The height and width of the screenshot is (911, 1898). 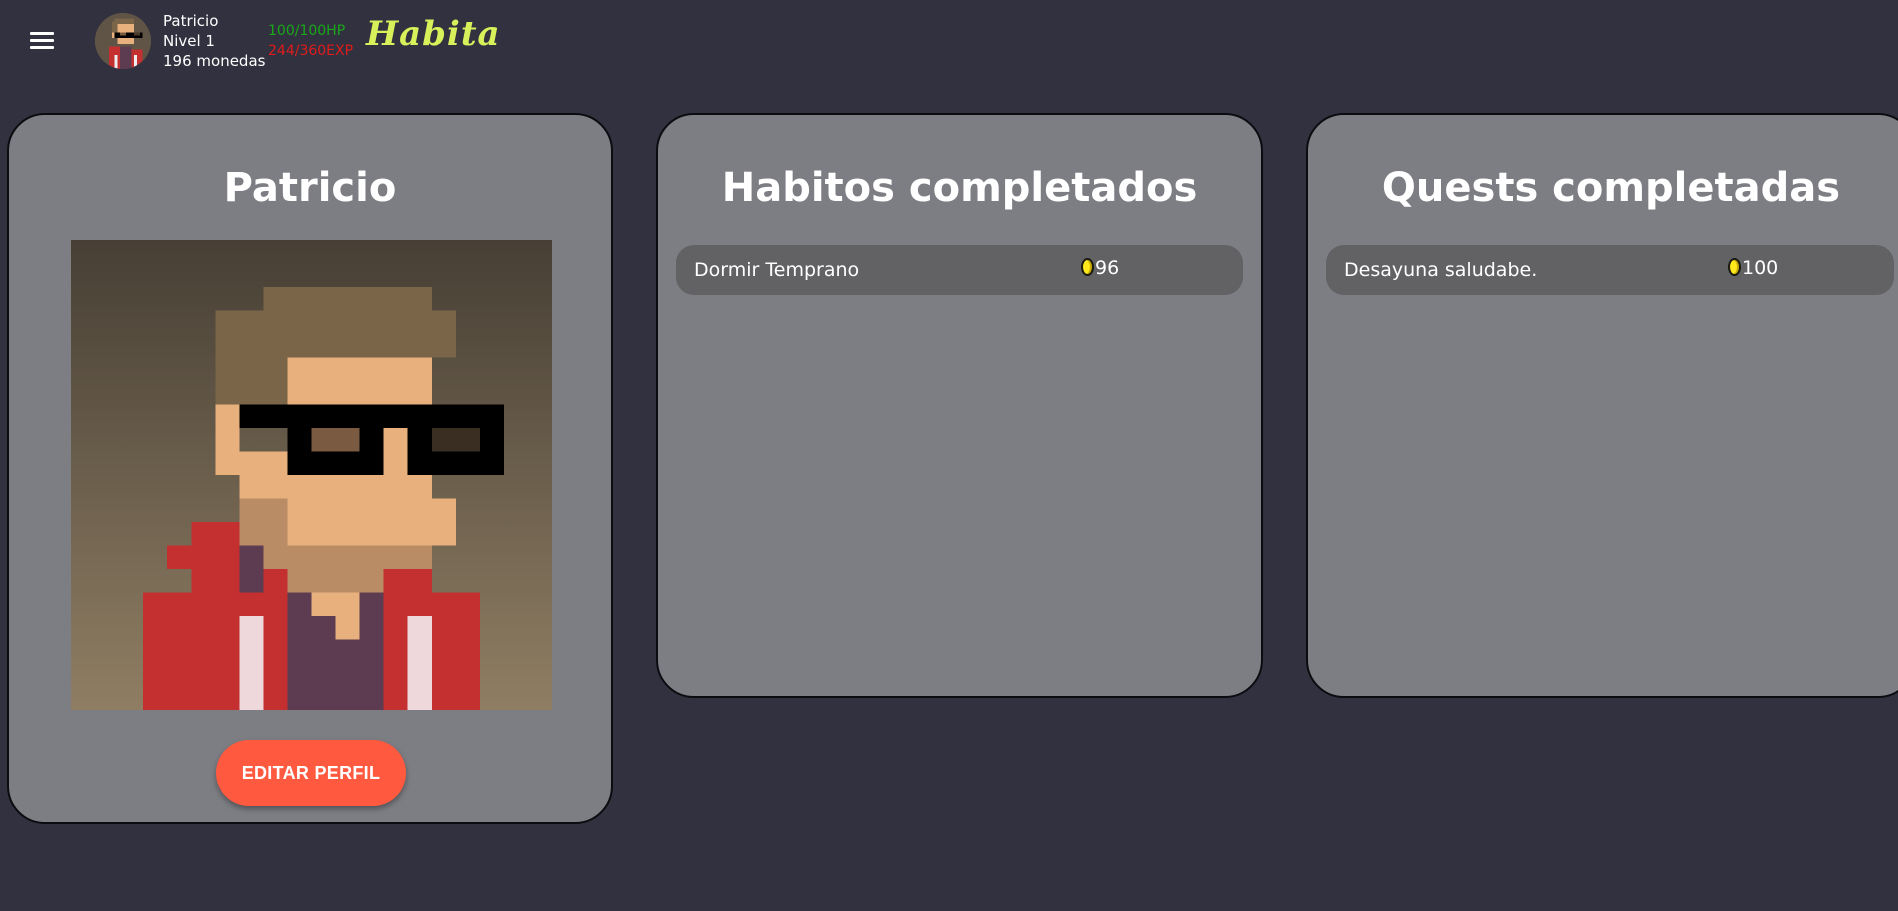 What do you see at coordinates (311, 475) in the screenshot?
I see `profile-avatar-image` at bounding box center [311, 475].